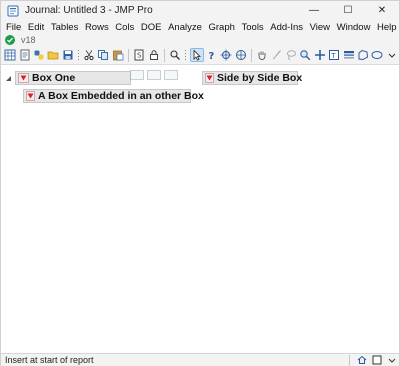 The height and width of the screenshot is (366, 400). What do you see at coordinates (392, 55) in the screenshot?
I see `toolbar-overflow-icon` at bounding box center [392, 55].